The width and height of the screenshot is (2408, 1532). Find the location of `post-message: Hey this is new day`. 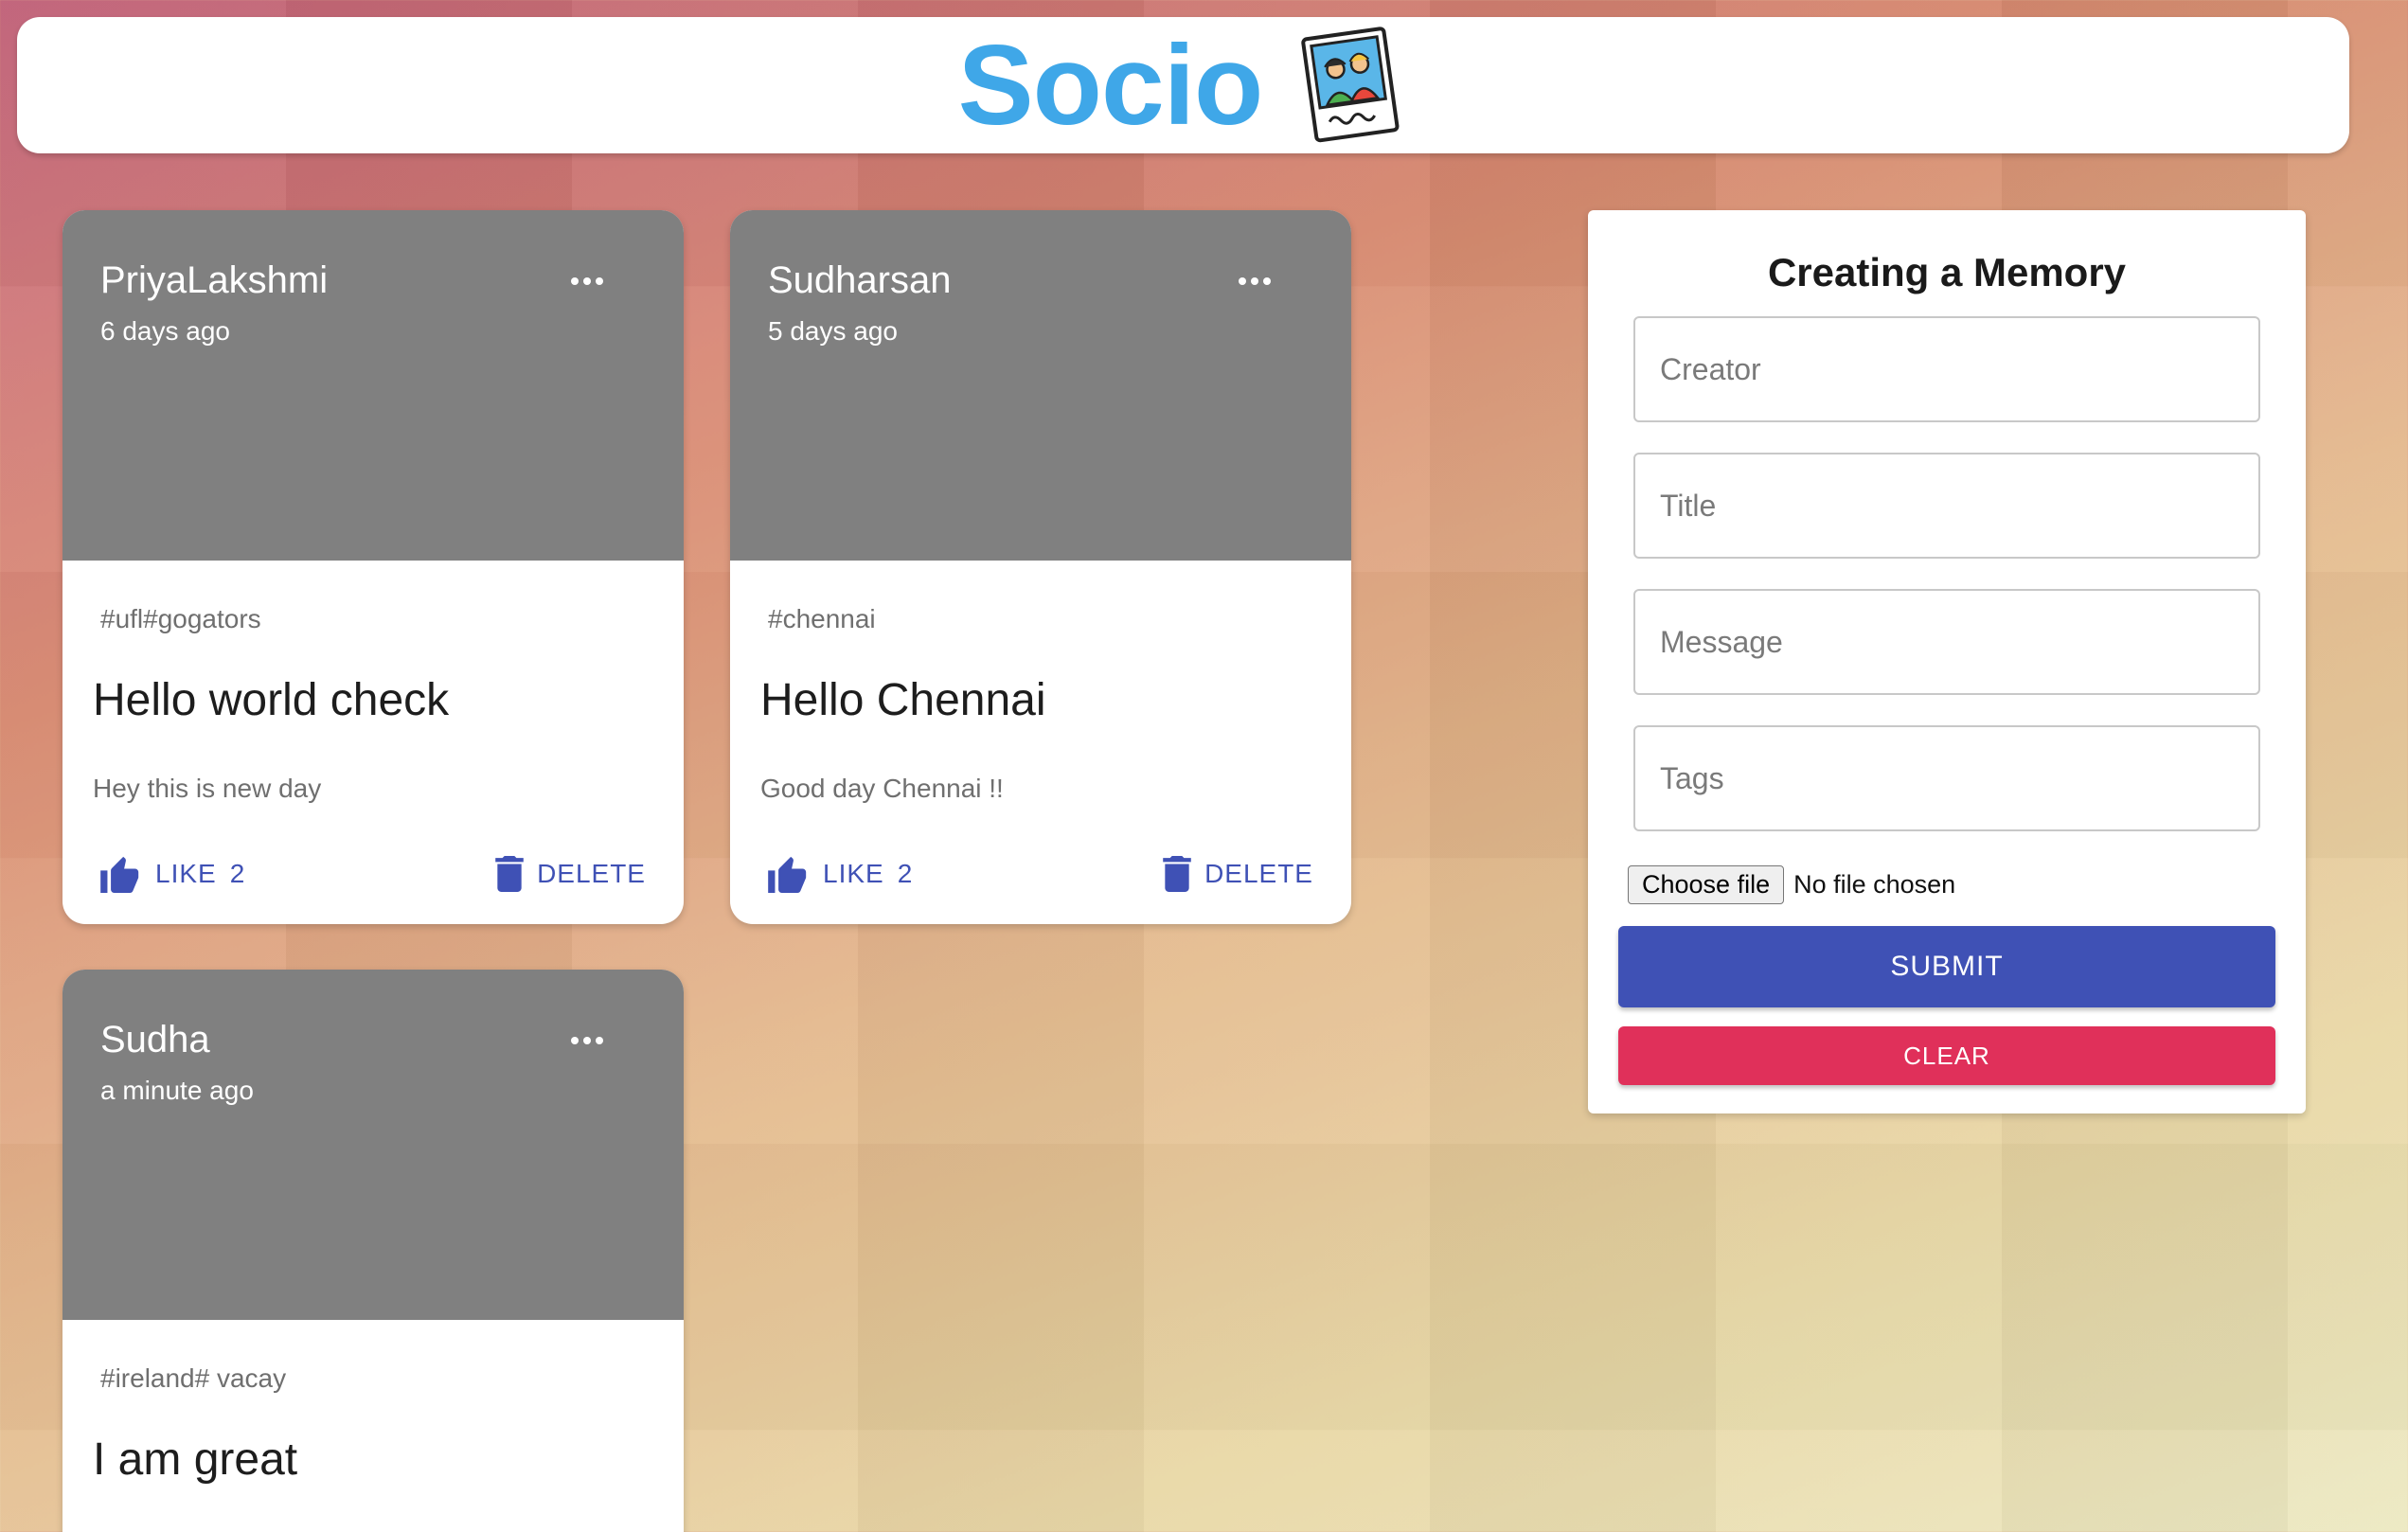

post-message: Hey this is new day is located at coordinates (207, 788).